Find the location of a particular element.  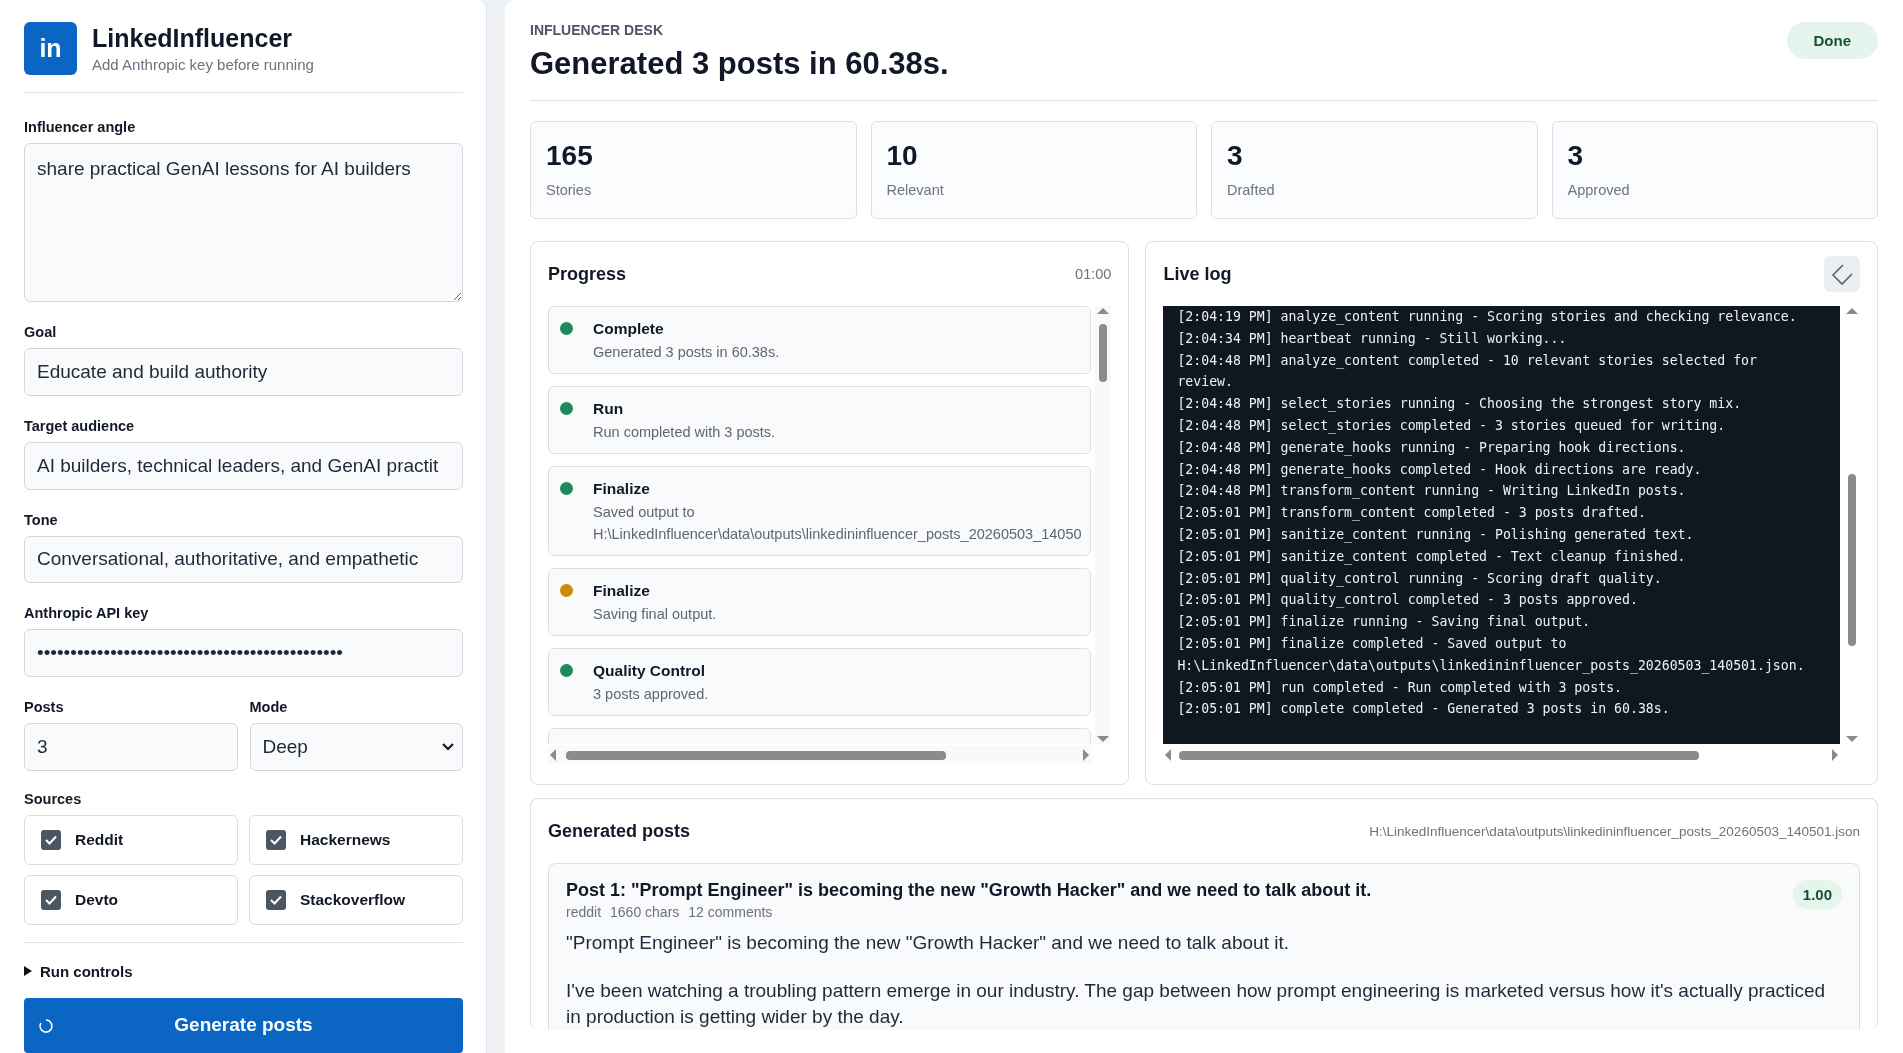

textarea-field: share practical GenAI lessons for AI builders is located at coordinates (243, 223).